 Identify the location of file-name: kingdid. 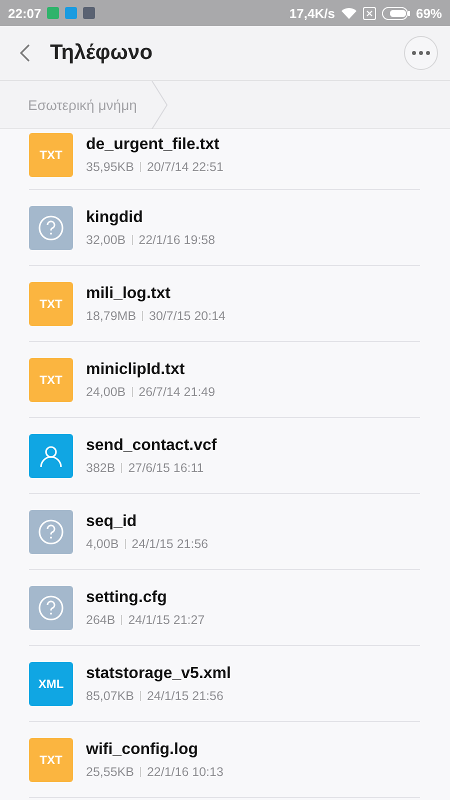
(115, 217).